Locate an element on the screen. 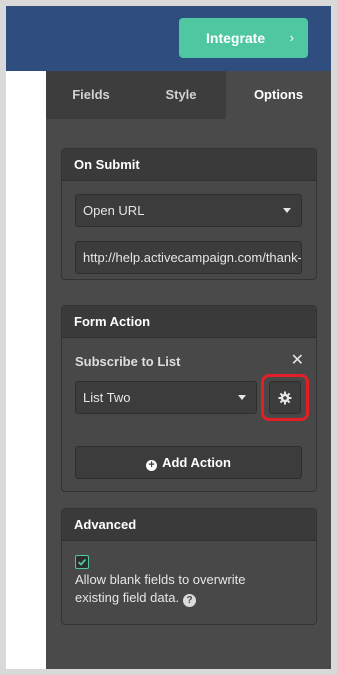 This screenshot has height=675, width=337. overwrite-label-line1: Allow blank fields to overwrite is located at coordinates (160, 579).